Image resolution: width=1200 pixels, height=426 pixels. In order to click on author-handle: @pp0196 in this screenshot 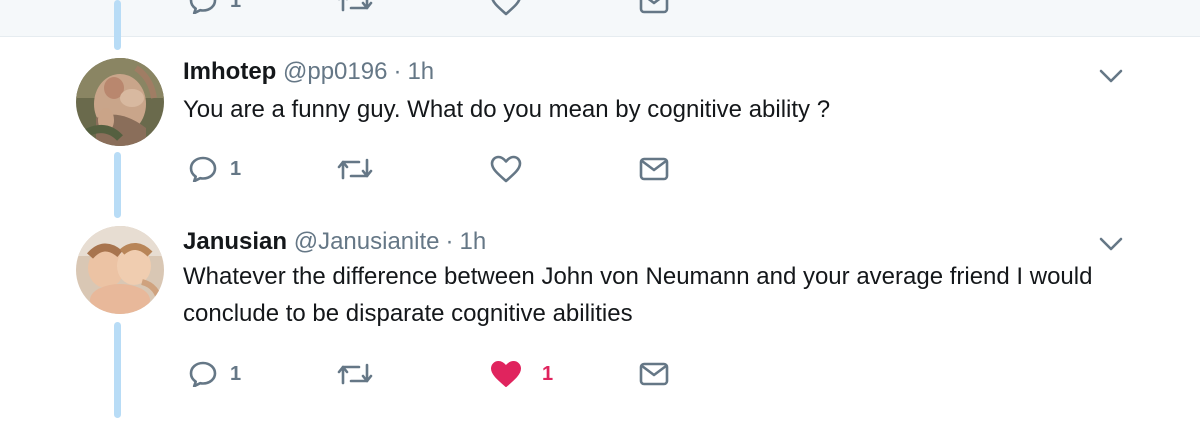, I will do `click(335, 71)`.